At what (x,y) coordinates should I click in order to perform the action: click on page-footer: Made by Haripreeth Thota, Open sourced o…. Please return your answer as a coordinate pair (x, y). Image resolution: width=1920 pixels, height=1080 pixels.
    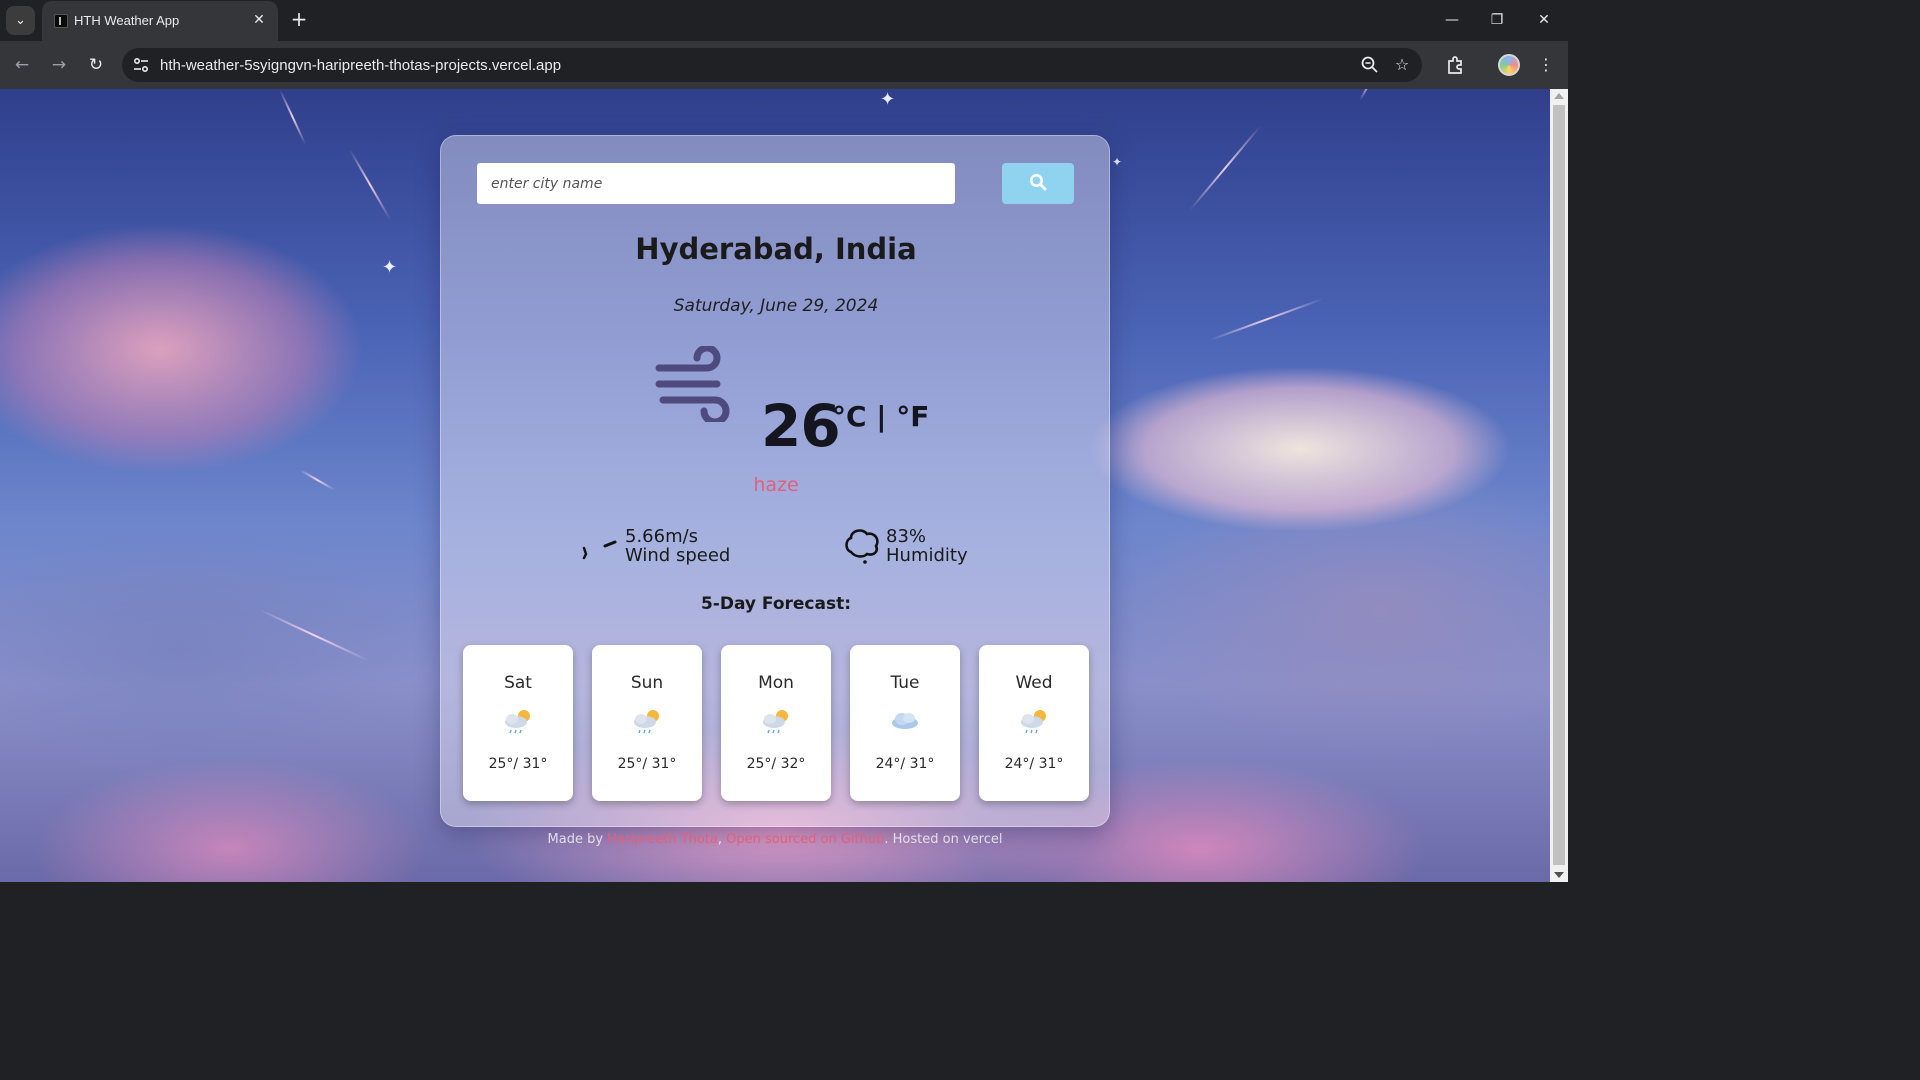
    Looking at the image, I should click on (775, 839).